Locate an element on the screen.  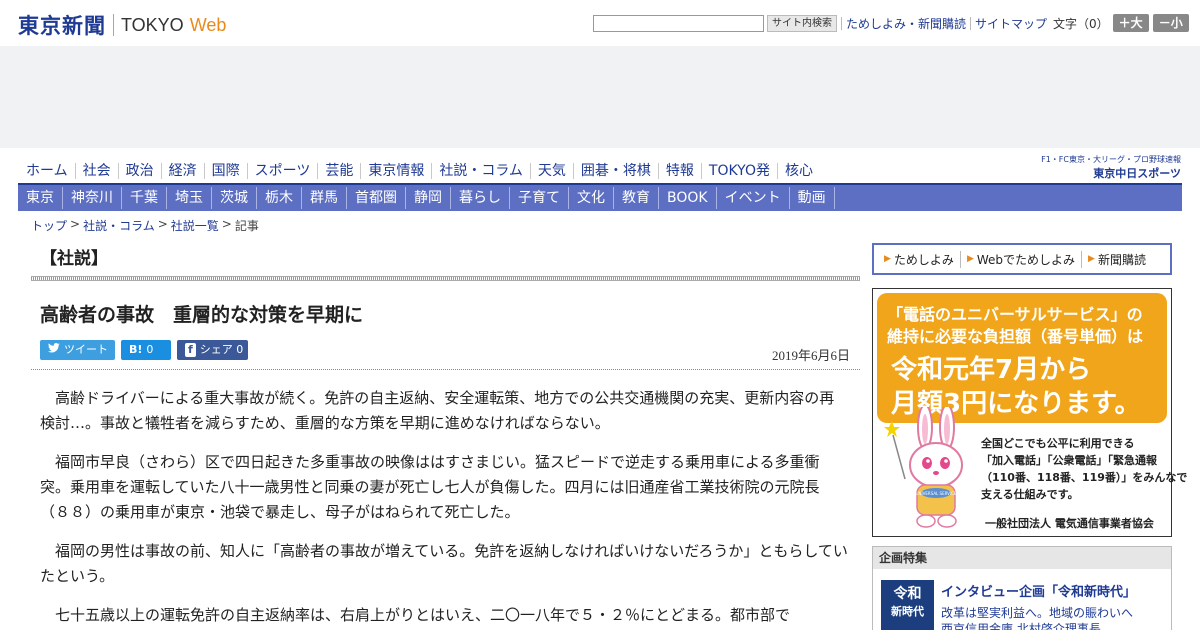
facebook-share-label: シェア 0 is located at coordinates (221, 349).